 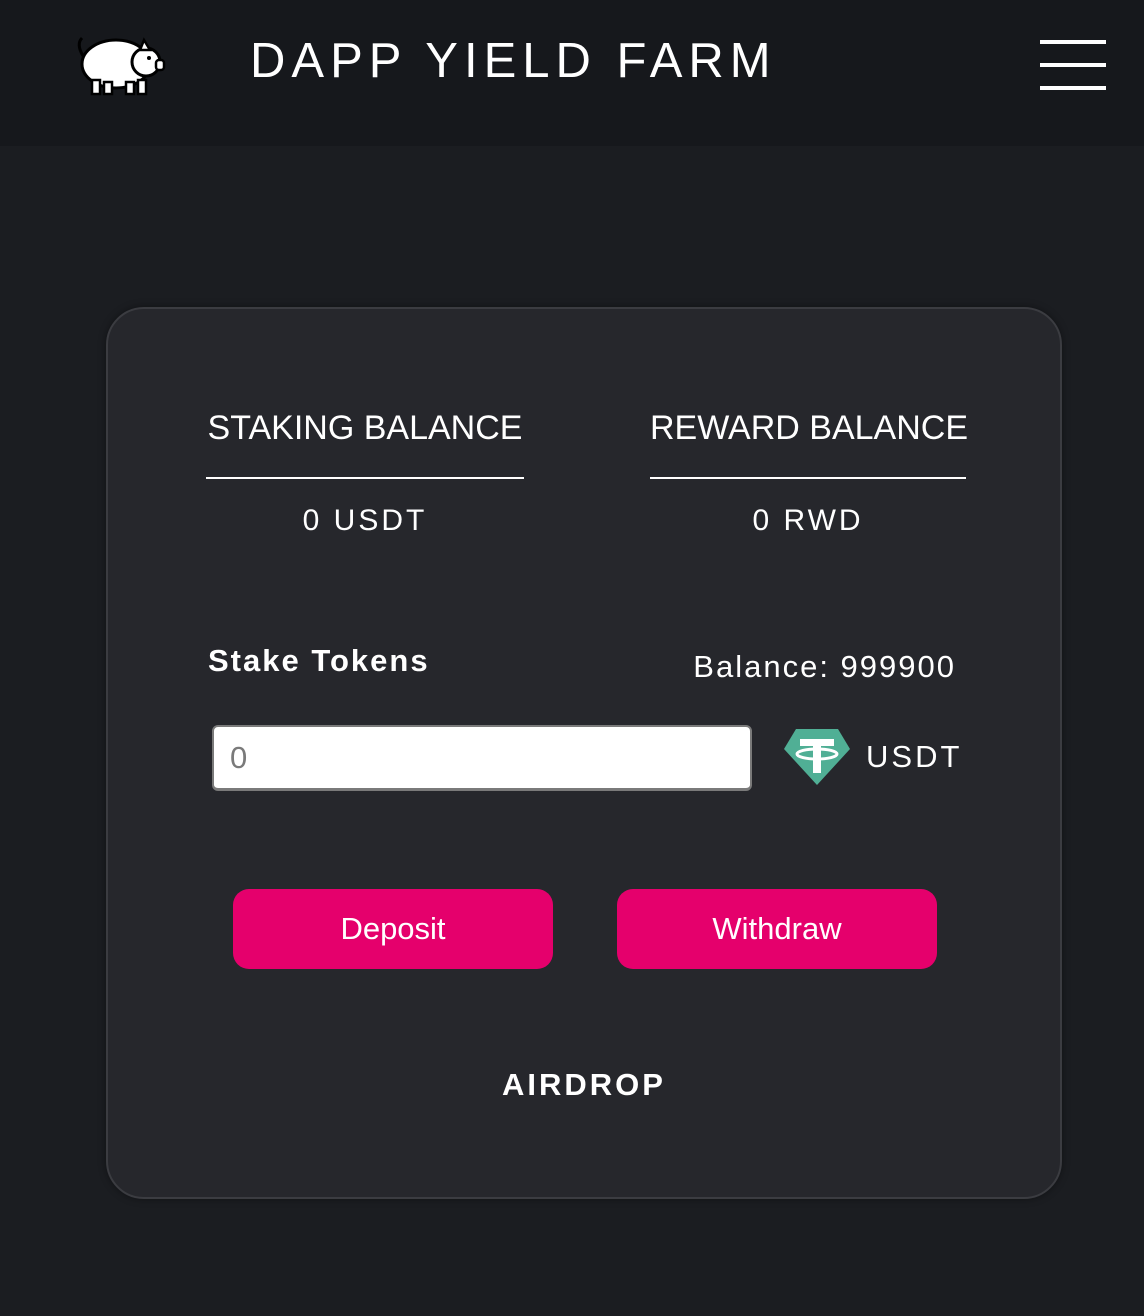 I want to click on pig-icon, so click(x=121, y=66).